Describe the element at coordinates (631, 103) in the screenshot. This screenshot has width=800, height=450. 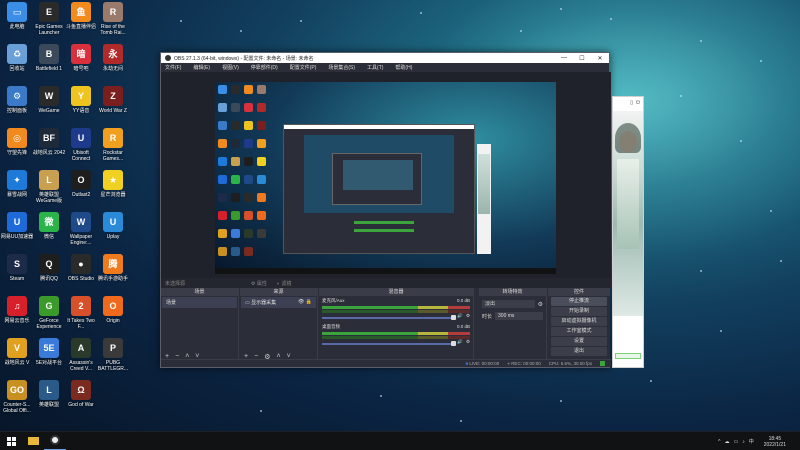
I see `window-option-icon: ▯` at that location.